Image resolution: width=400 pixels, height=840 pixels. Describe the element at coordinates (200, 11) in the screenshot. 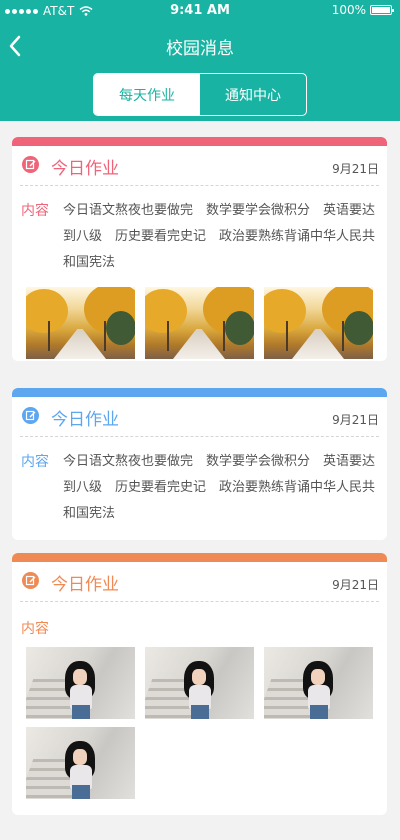

I see `status-bar: AT&T 9:41 AM 100%` at that location.